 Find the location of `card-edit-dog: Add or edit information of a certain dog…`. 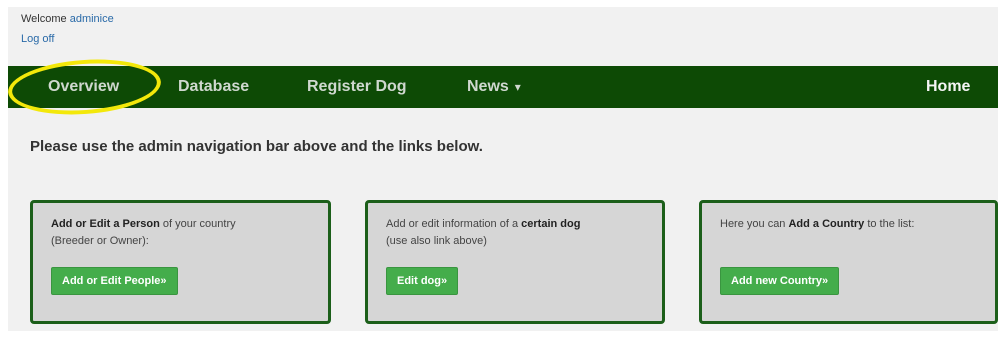

card-edit-dog: Add or edit information of a certain dog… is located at coordinates (515, 262).